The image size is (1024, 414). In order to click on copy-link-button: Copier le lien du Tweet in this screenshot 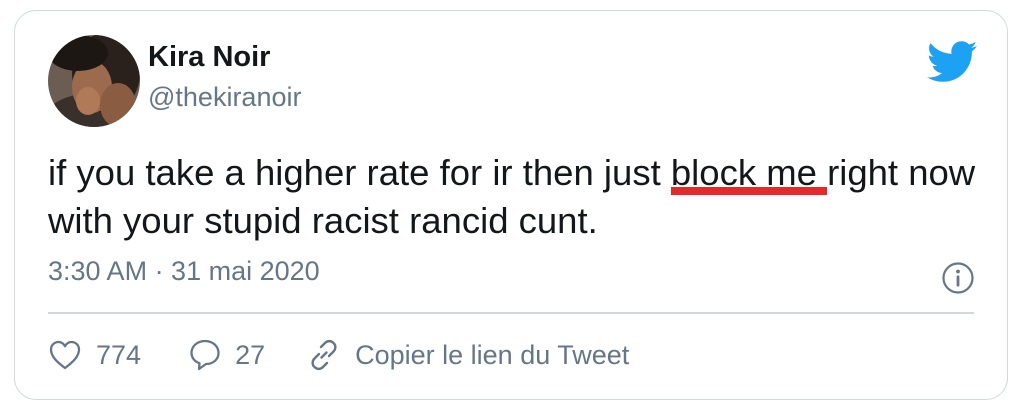, I will do `click(468, 355)`.